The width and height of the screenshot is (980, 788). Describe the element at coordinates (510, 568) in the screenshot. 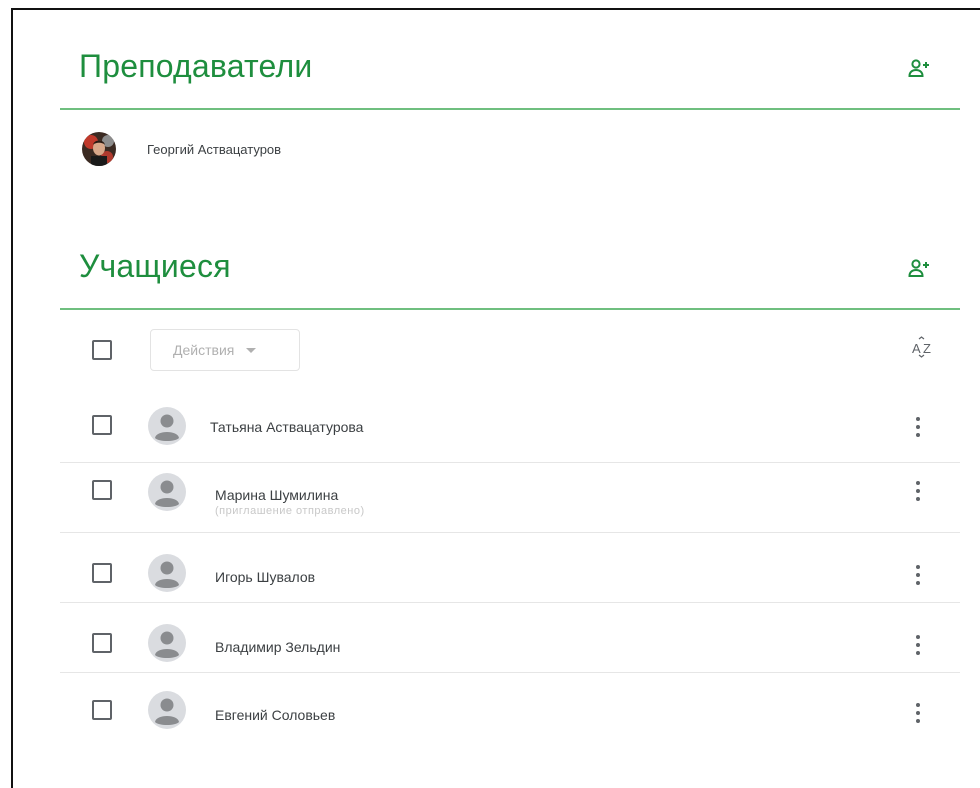

I see `student-row: Игорь Шувалов` at that location.